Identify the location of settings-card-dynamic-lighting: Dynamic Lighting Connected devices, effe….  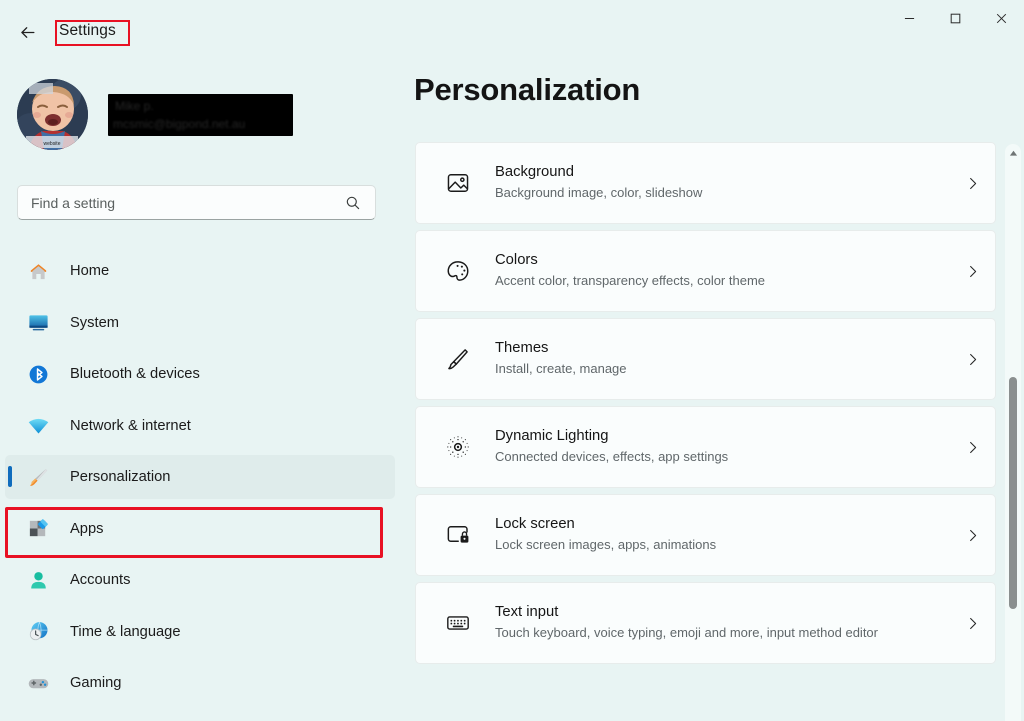
(705, 447).